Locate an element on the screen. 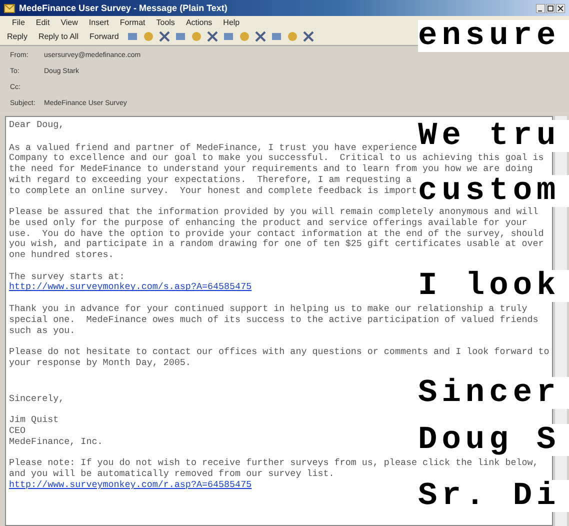 The image size is (569, 526). body-line: and you will be automatically removed from our survey list. is located at coordinates (171, 474).